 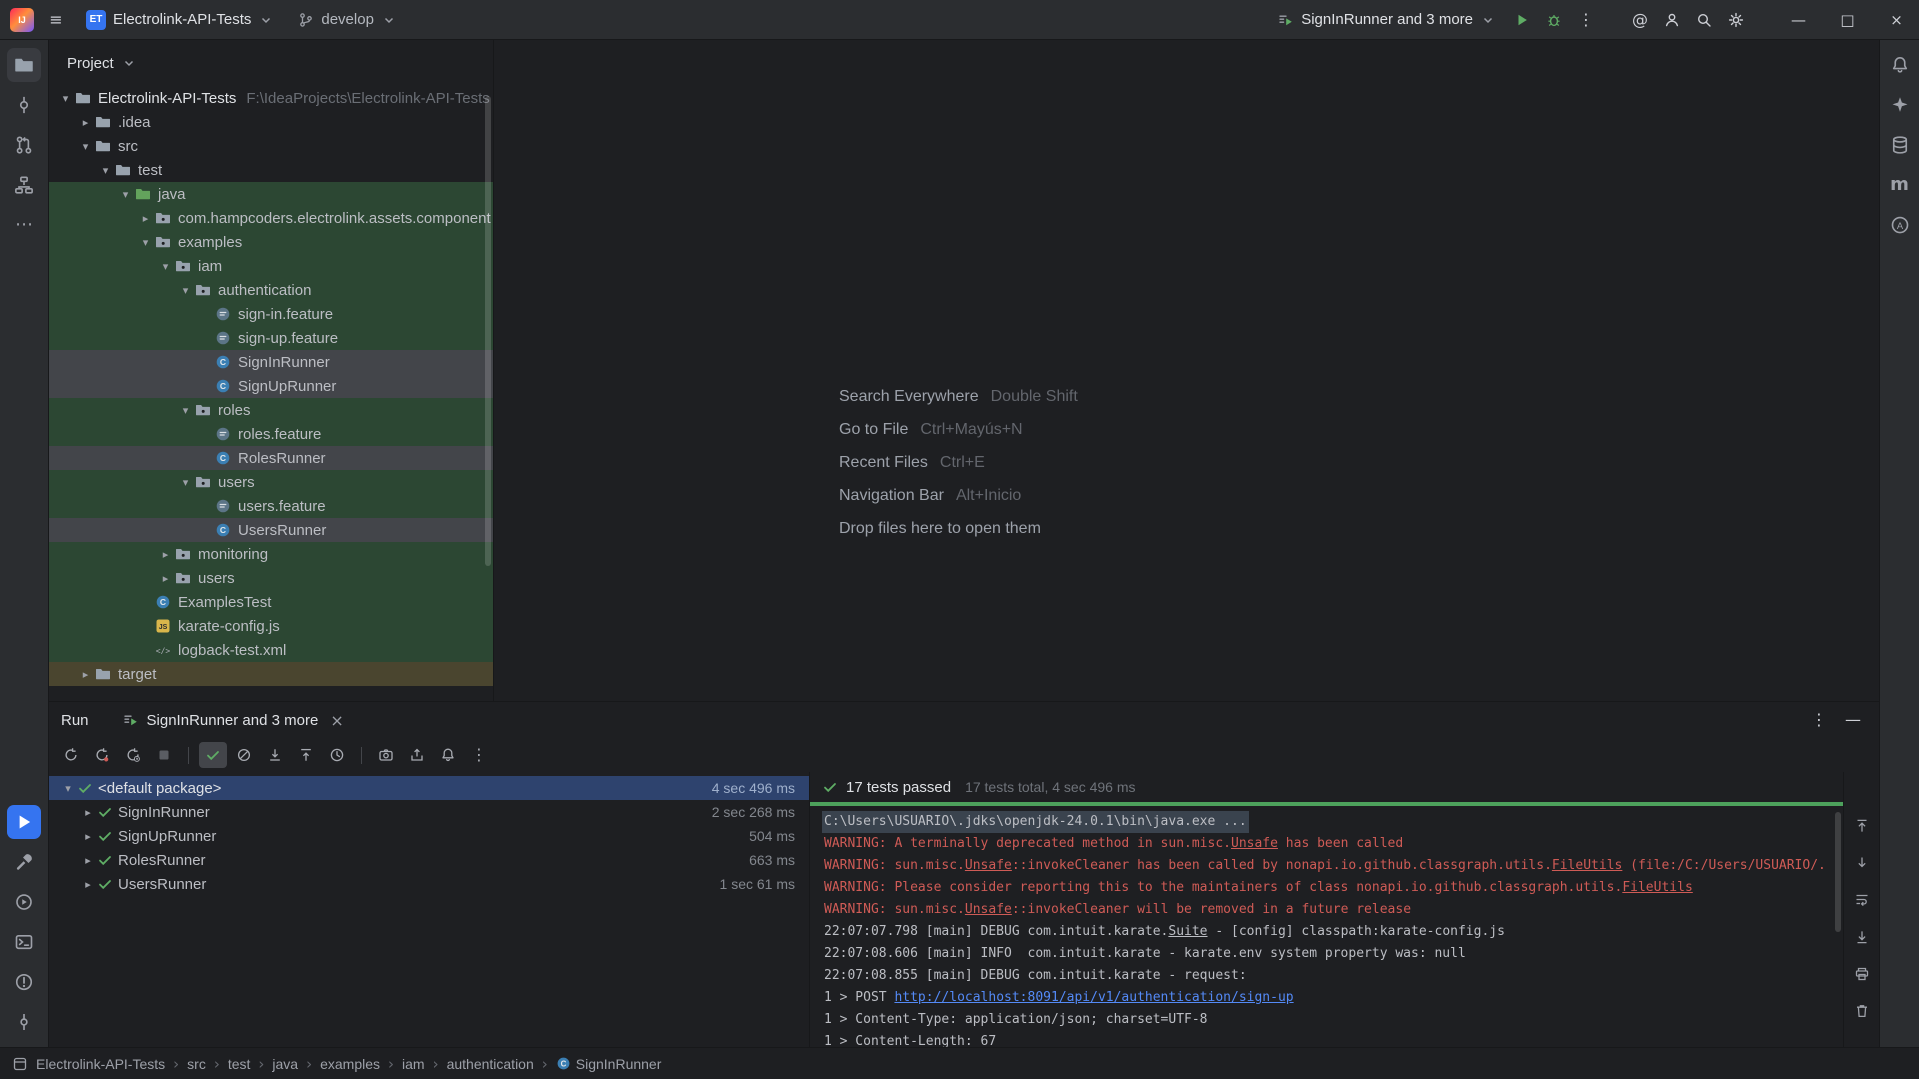 I want to click on rerun-failed-tests-button, so click(x=102, y=755).